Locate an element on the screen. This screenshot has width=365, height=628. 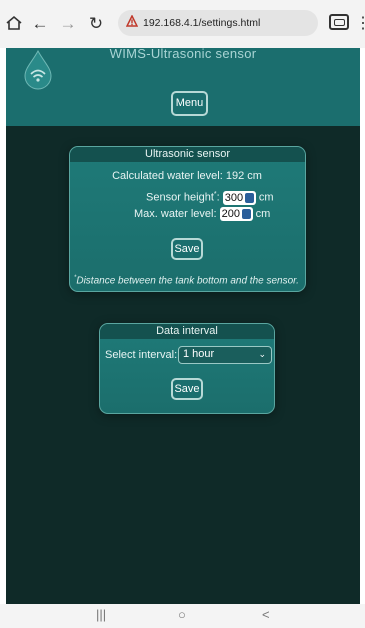
more-menu-icon: ⋮ is located at coordinates (360, 24).